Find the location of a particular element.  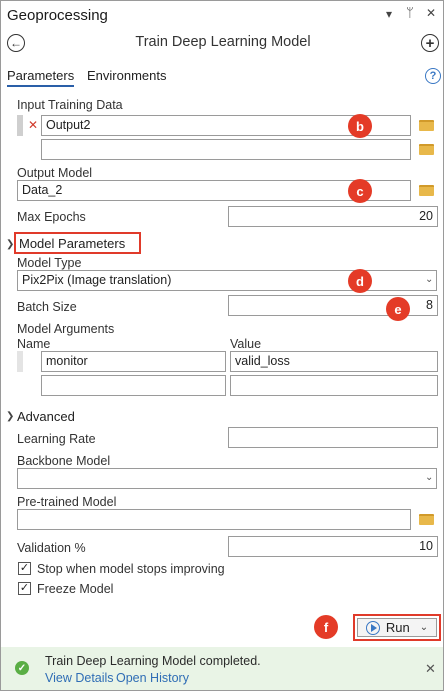

annotation-marker-c: c is located at coordinates (360, 191).